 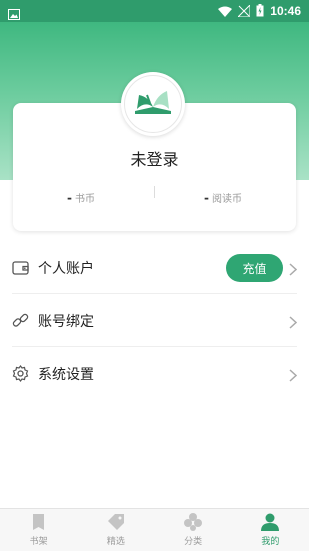 I want to click on reading-coin-stat: - 阅读币, so click(x=223, y=198).